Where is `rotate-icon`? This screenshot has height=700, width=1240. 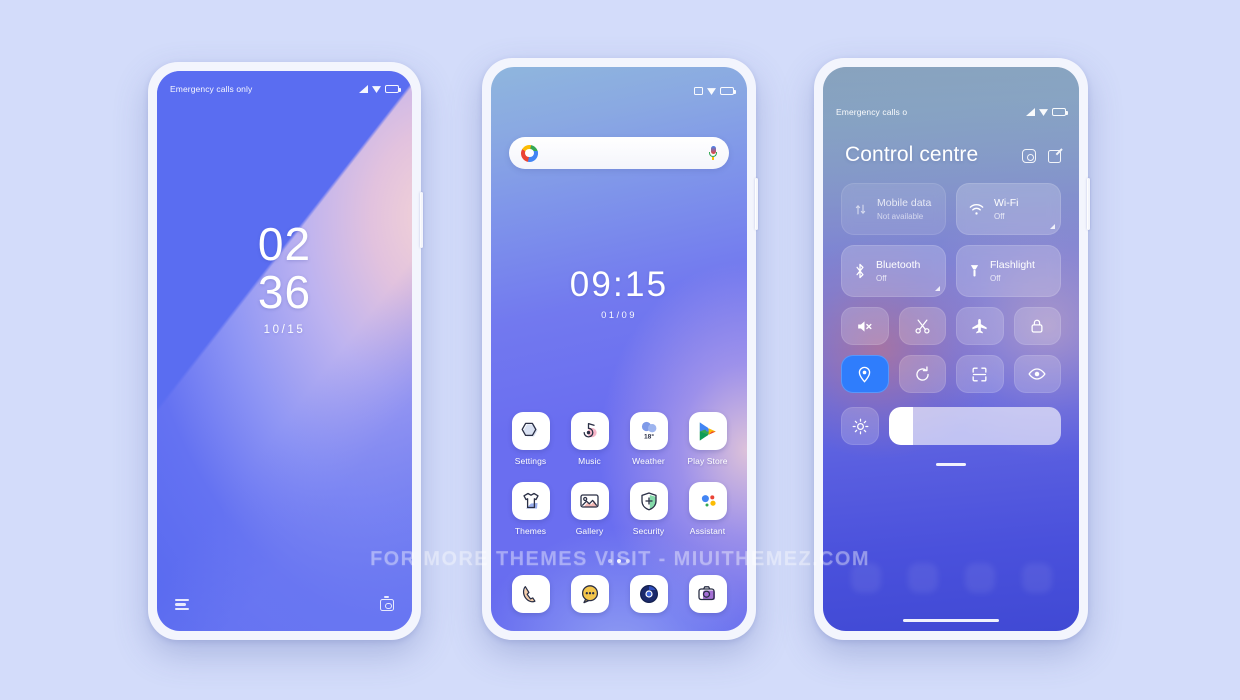
rotate-icon is located at coordinates (922, 373).